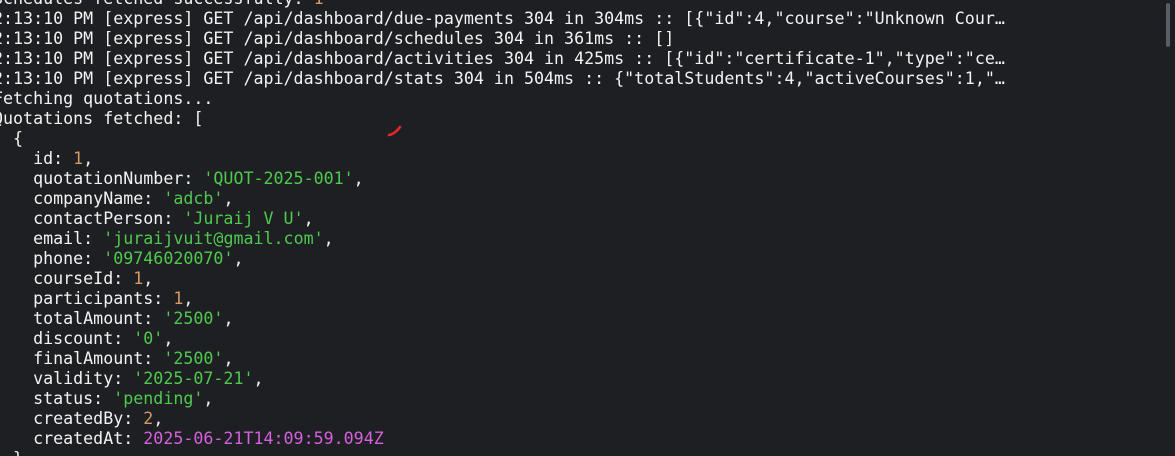  Describe the element at coordinates (502, 199) in the screenshot. I see `terminal-line: companyName: 'adcb',` at that location.